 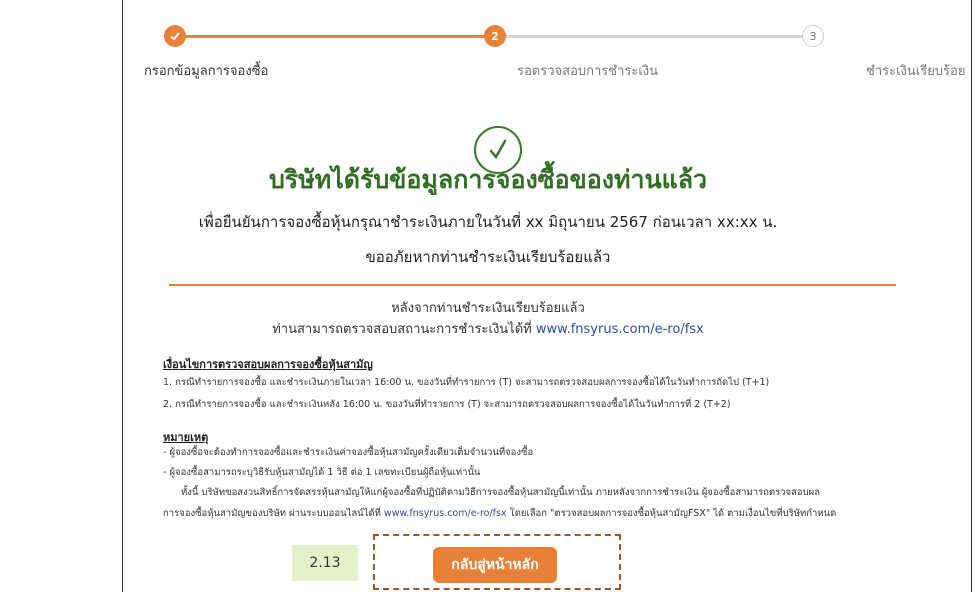 I want to click on step-2-label: รอตรวจสอบการชำระเงิน, so click(x=588, y=71).